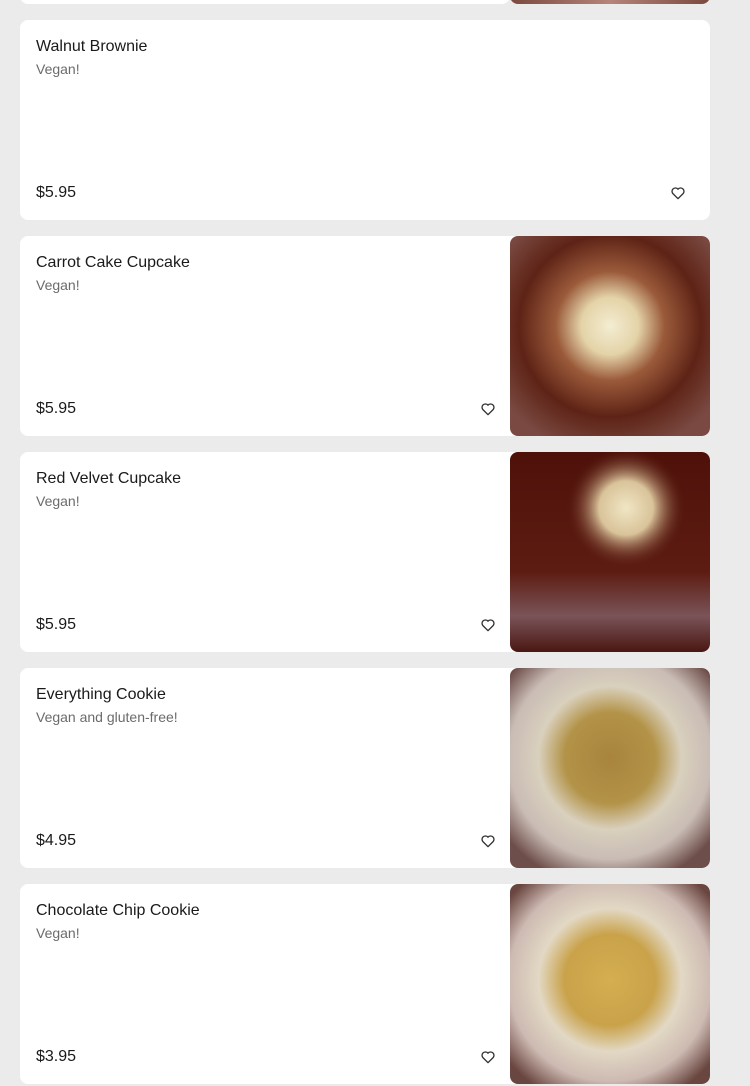 The image size is (750, 1086). What do you see at coordinates (56, 1056) in the screenshot?
I see `menu-item-price: $3.95` at bounding box center [56, 1056].